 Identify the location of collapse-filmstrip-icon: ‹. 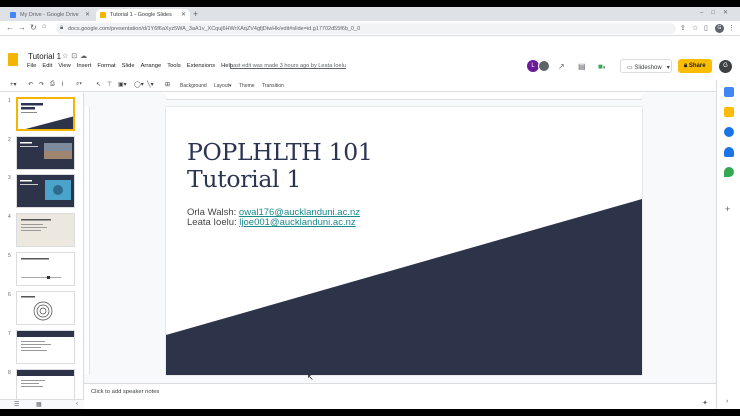
(77, 404).